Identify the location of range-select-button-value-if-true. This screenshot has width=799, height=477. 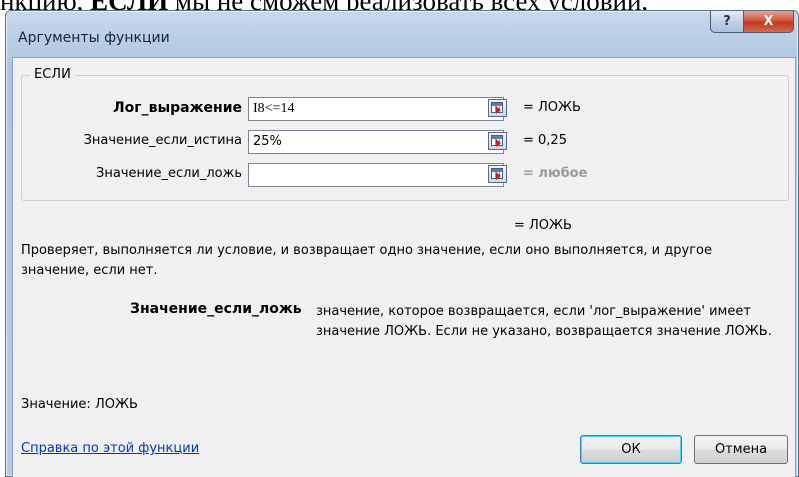
(497, 141).